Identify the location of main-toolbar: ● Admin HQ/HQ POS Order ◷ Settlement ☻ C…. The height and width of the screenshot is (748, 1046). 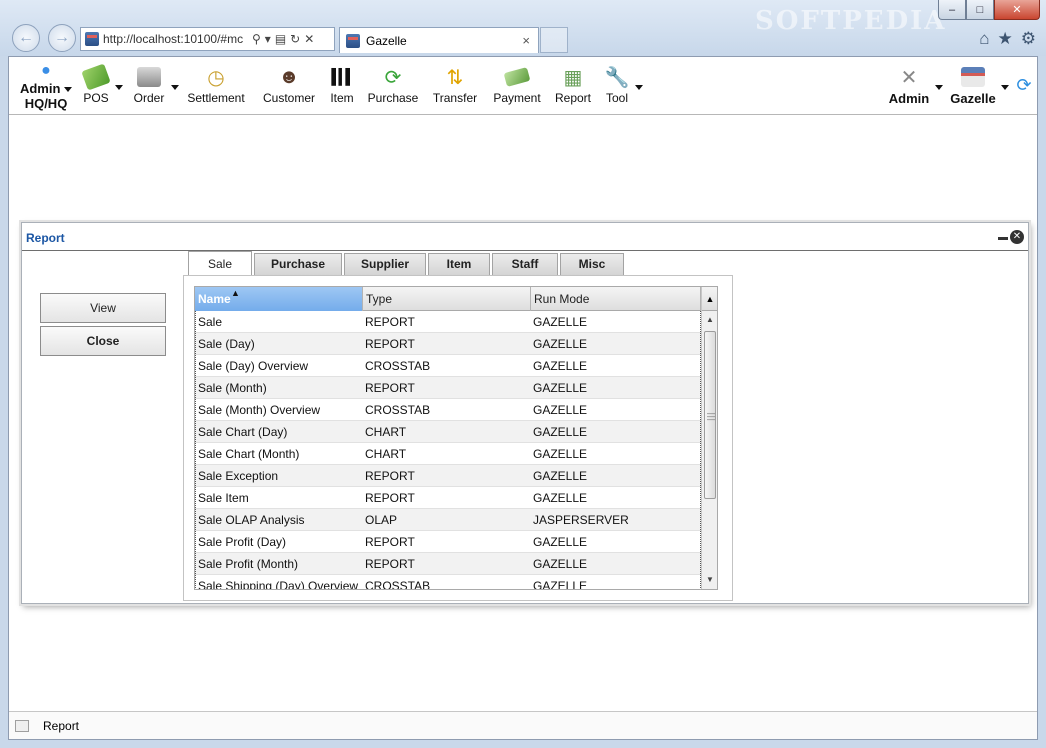
(523, 86).